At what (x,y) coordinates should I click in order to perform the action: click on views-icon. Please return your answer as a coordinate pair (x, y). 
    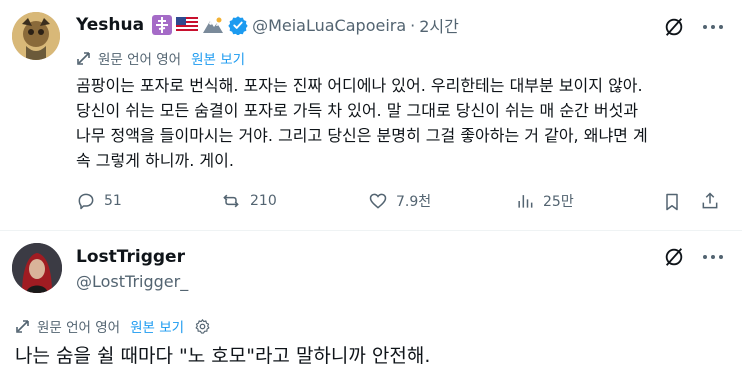
    Looking at the image, I should click on (525, 201).